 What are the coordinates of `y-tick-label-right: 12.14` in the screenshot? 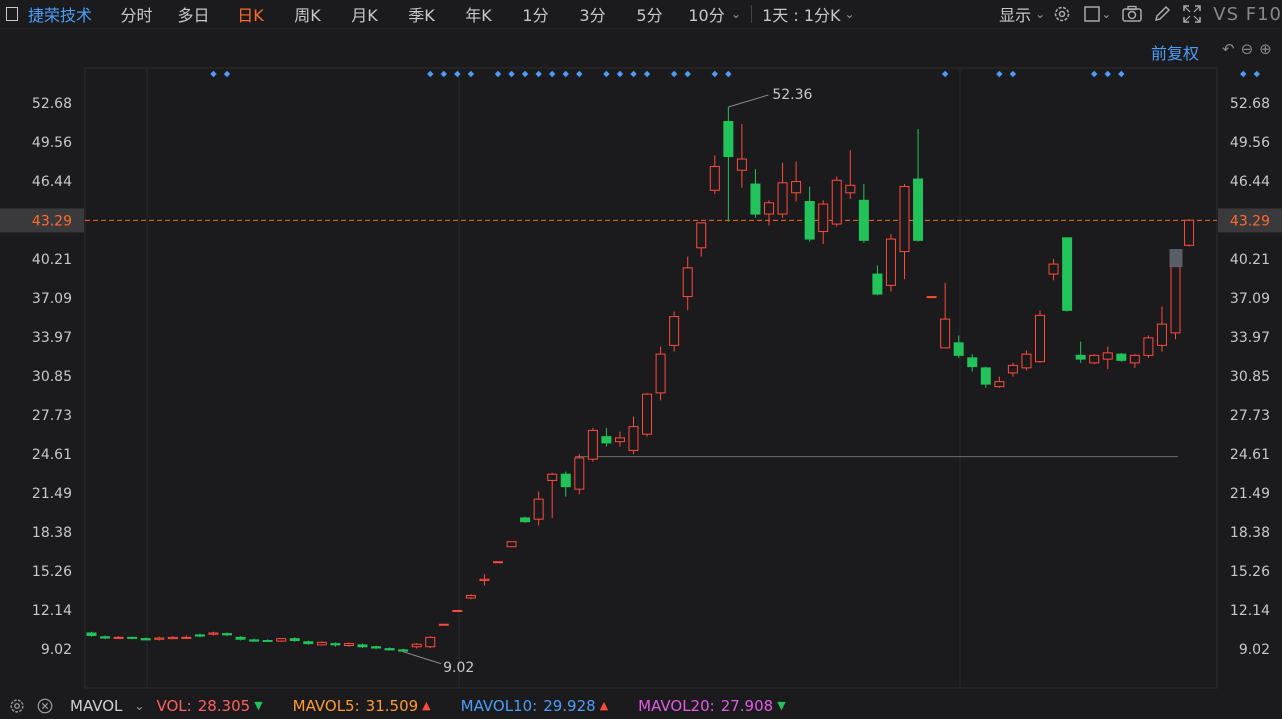 It's located at (1250, 611).